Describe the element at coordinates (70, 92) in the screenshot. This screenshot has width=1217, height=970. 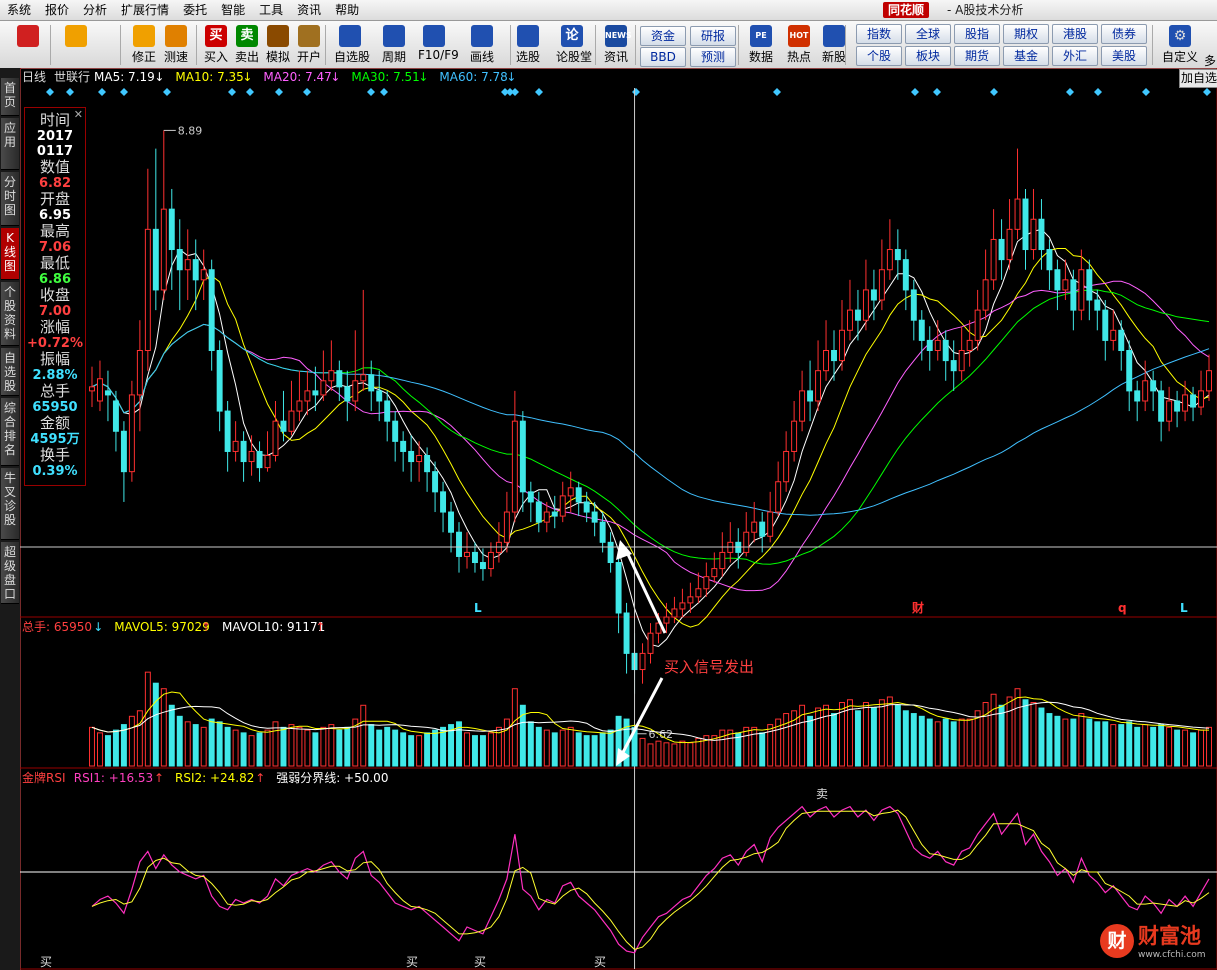
I see `event-diamond-icon` at that location.